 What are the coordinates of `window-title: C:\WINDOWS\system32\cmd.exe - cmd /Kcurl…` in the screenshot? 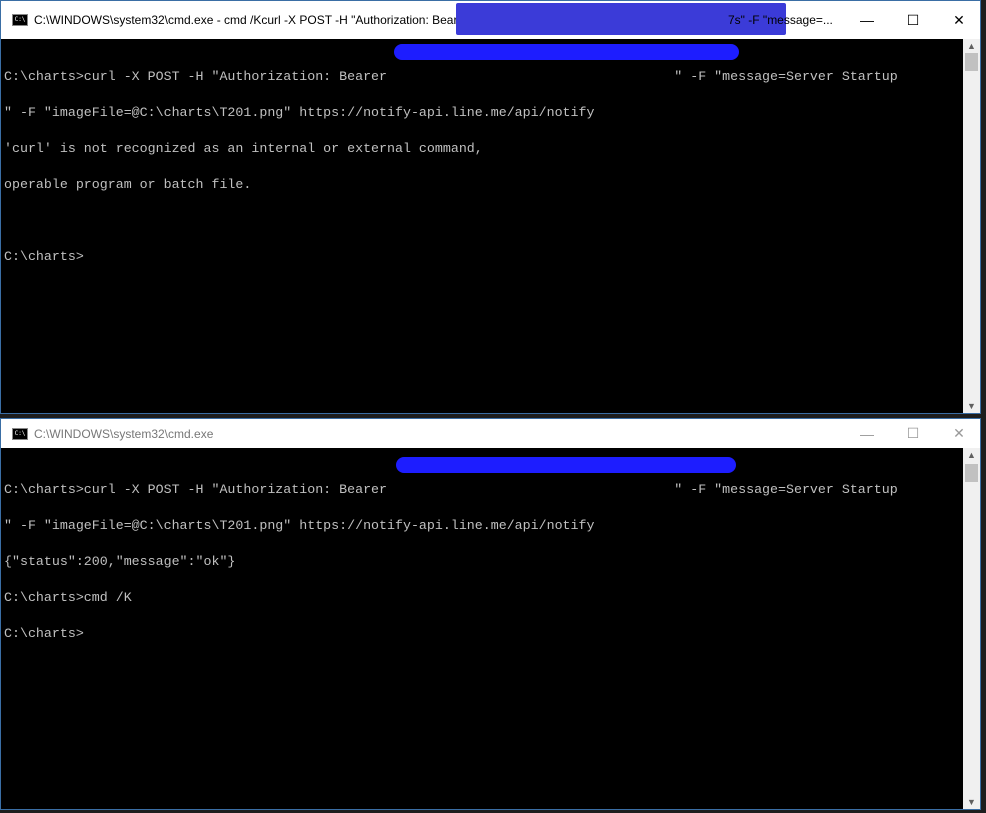 It's located at (261, 20).